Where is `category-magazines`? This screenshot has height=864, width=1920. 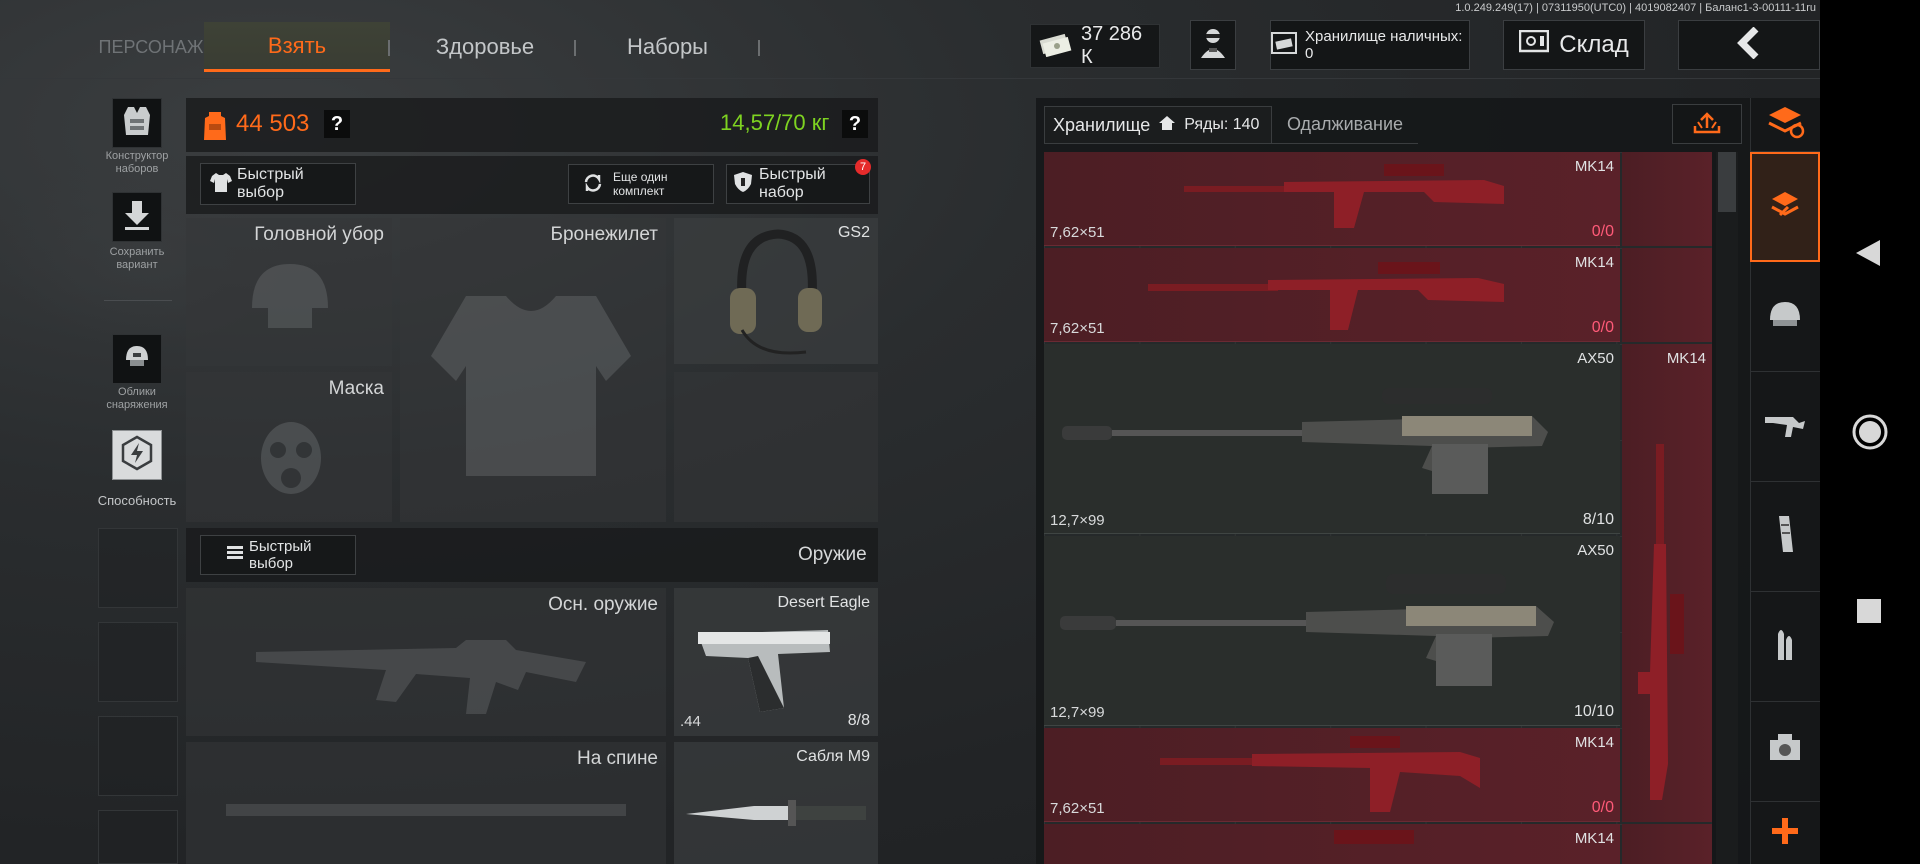 category-magazines is located at coordinates (1785, 537).